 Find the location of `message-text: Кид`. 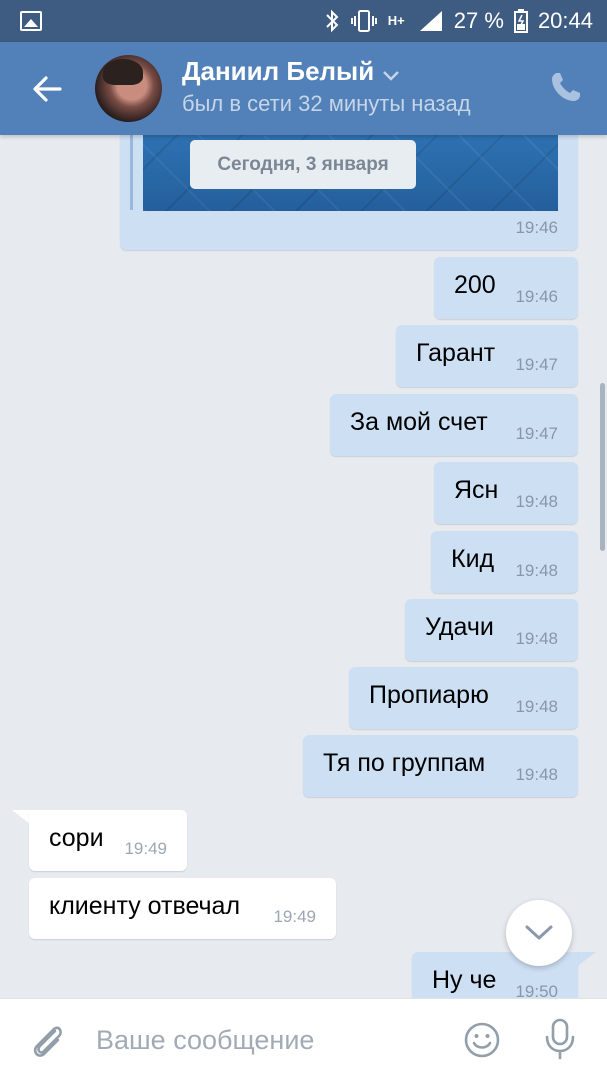

message-text: Кид is located at coordinates (473, 559).